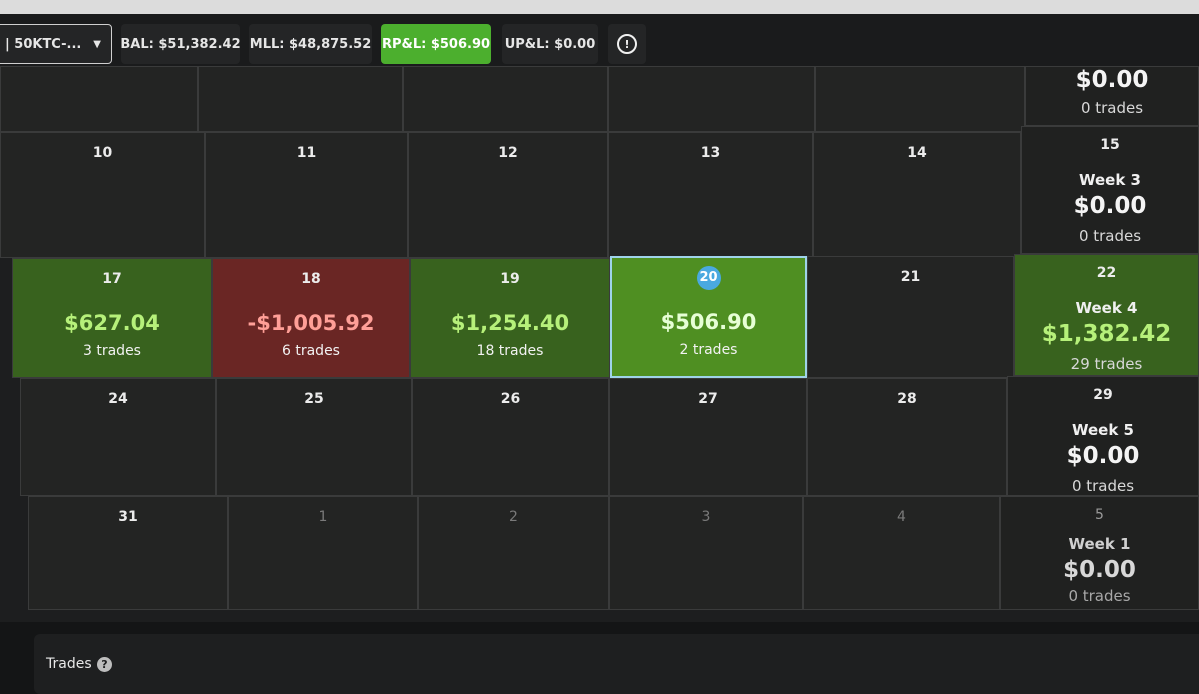 The height and width of the screenshot is (694, 1199). Describe the element at coordinates (180, 44) in the screenshot. I see `balance-chip: BAL: $51,382.42` at that location.